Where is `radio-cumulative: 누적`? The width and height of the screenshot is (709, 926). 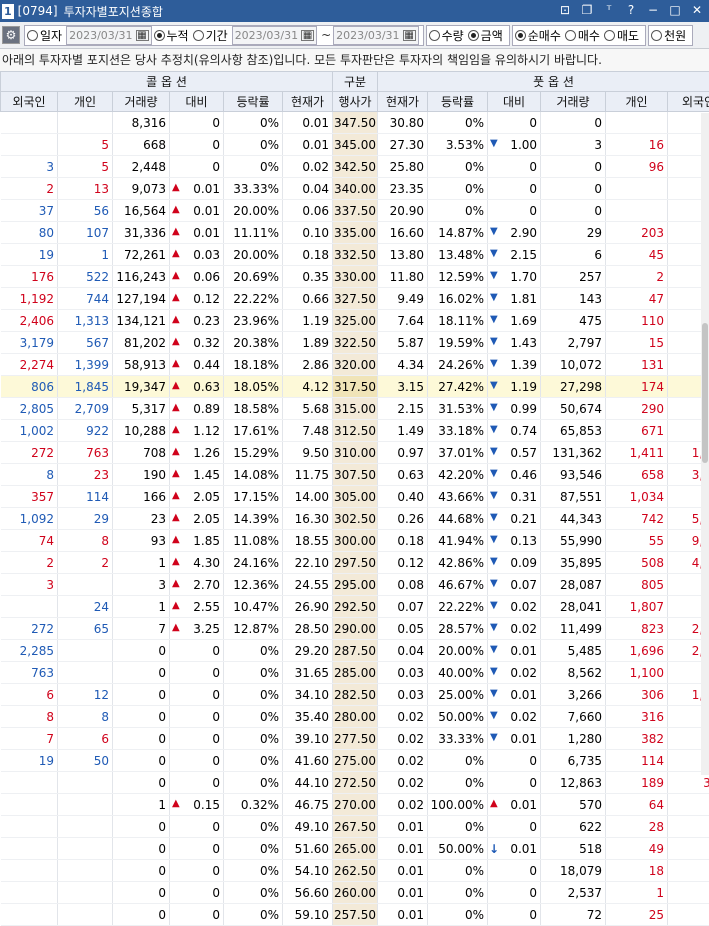 radio-cumulative: 누적 is located at coordinates (171, 35).